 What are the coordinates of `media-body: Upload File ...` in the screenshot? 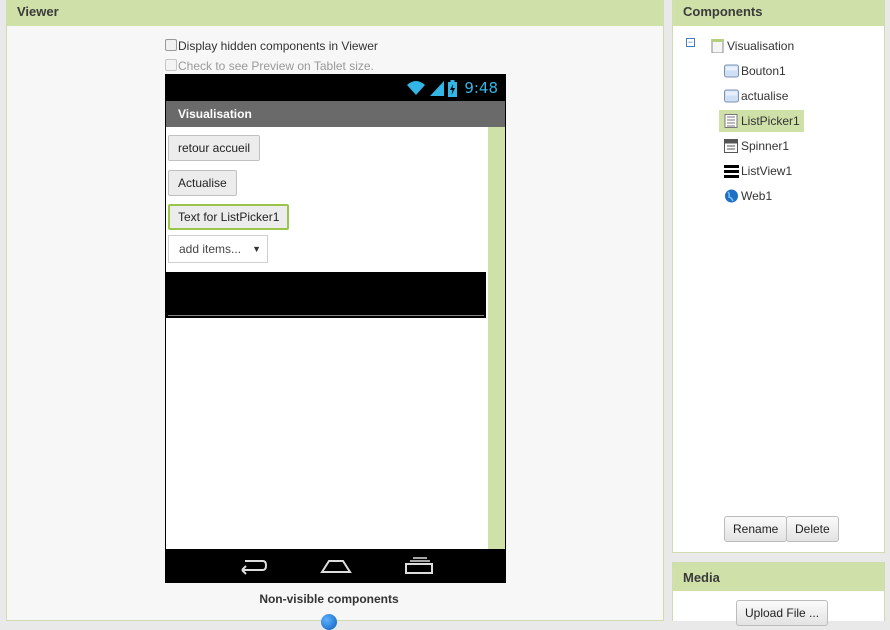 It's located at (778, 608).